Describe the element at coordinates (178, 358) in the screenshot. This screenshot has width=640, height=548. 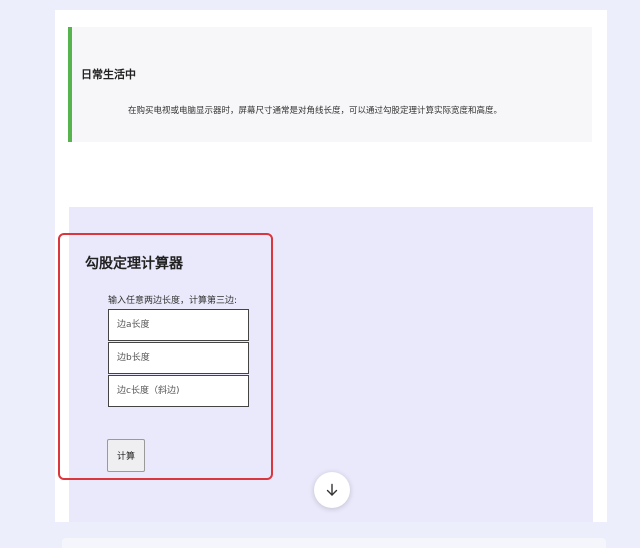
I see `side-b-input` at that location.